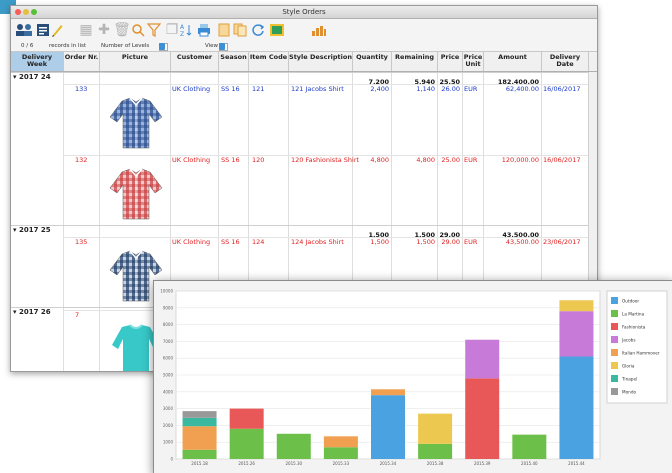 This screenshot has width=672, height=473. I want to click on column-header-2: Picture, so click(135, 61).